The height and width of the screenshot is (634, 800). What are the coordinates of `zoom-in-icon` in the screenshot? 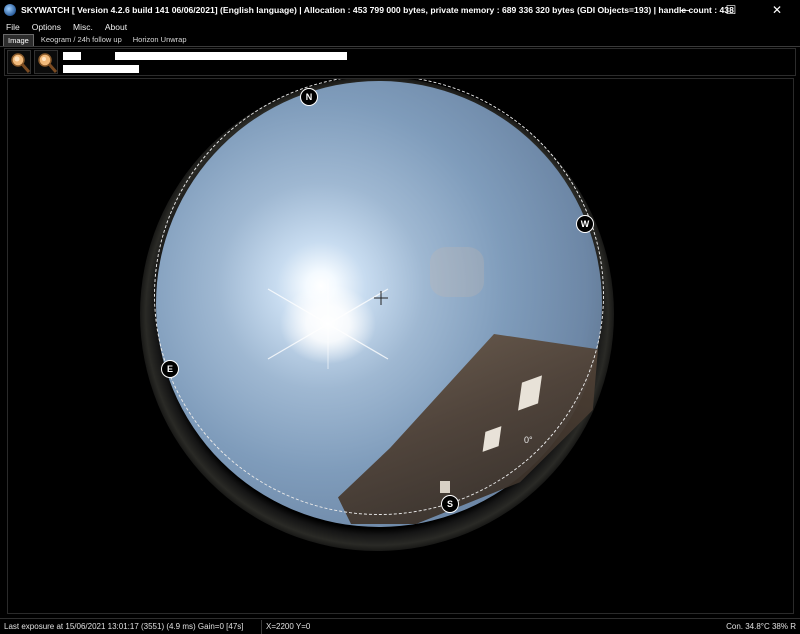 It's located at (21, 63).